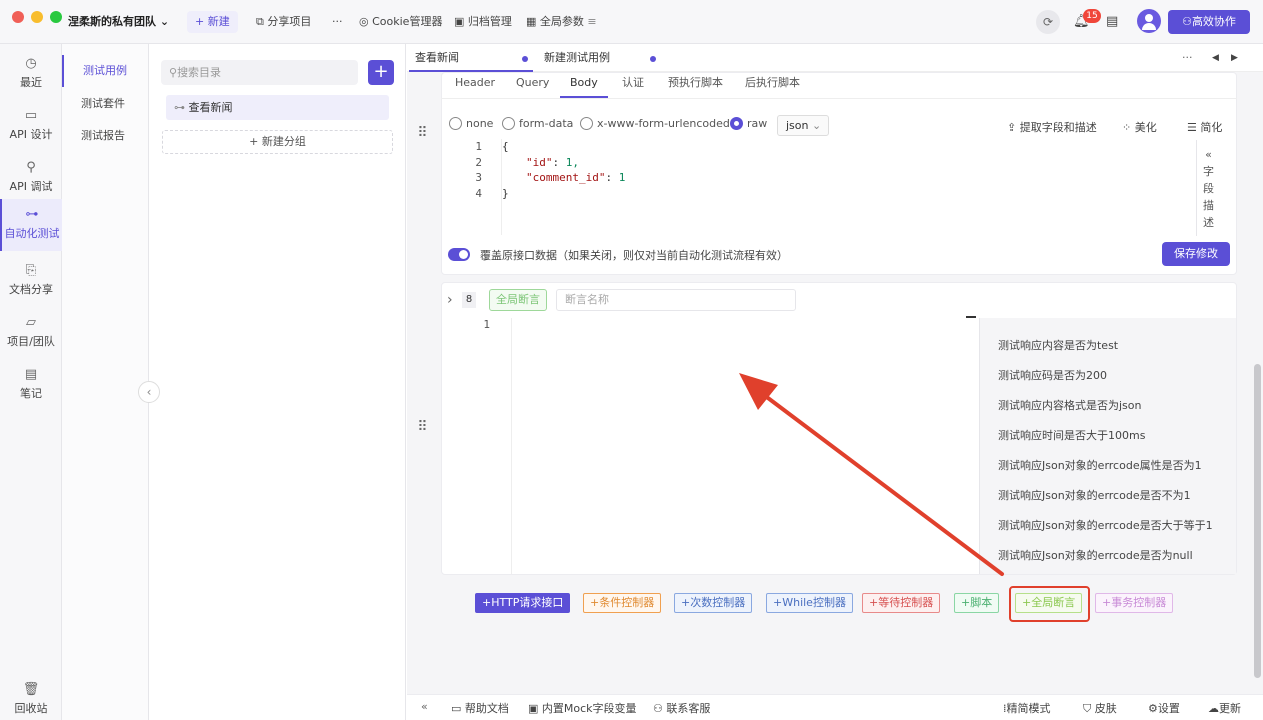 Image resolution: width=1263 pixels, height=720 pixels. Describe the element at coordinates (283, 22) in the screenshot. I see `share-project-button: ⧉ 分享项目` at that location.